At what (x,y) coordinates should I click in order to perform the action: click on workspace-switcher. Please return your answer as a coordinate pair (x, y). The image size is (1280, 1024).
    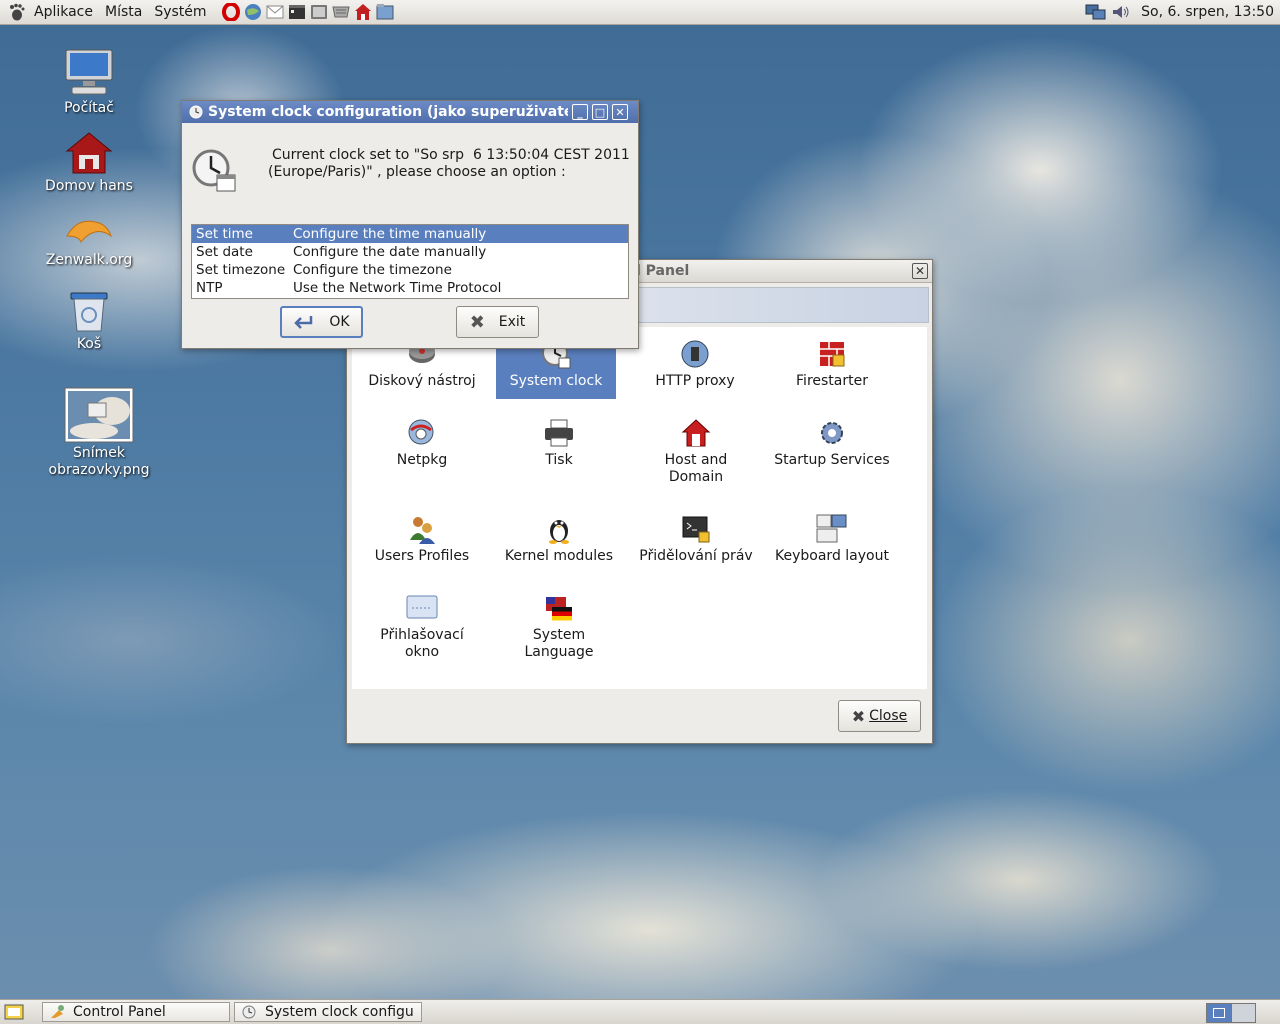
    Looking at the image, I should click on (1231, 1013).